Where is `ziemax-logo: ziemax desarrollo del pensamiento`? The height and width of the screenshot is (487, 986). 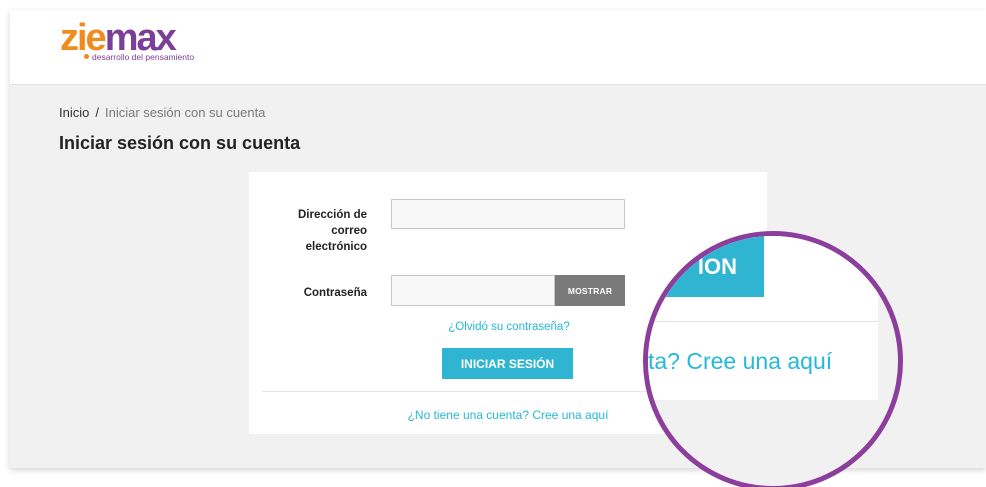 ziemax-logo: ziemax desarrollo del pensamiento is located at coordinates (135, 45).